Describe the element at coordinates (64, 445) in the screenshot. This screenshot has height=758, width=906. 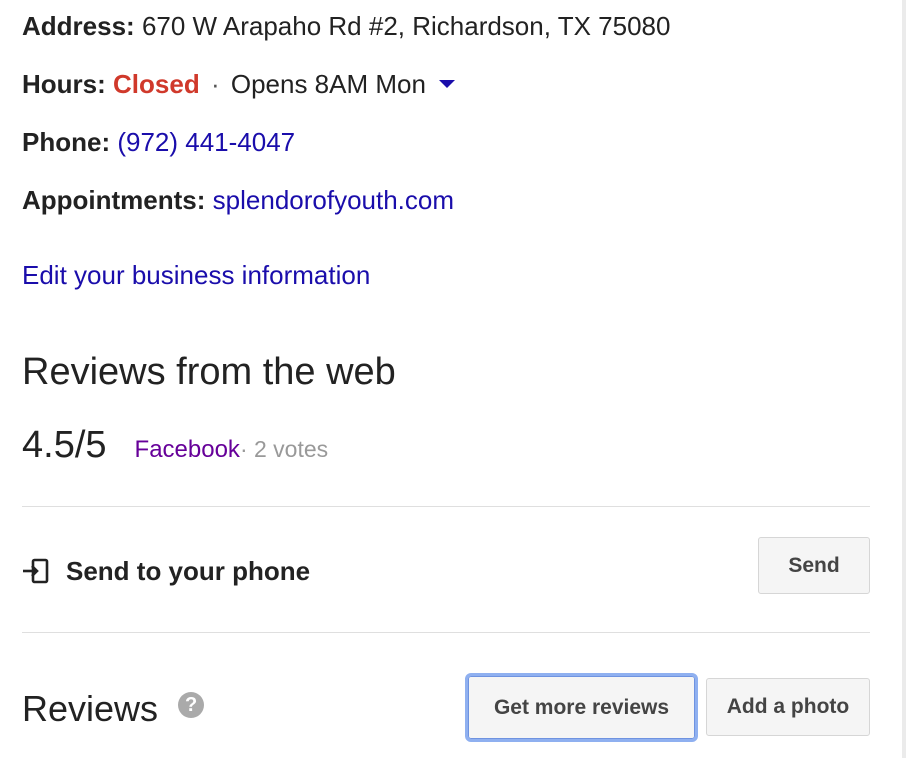
I see `rating-score: 4.5/5` at that location.